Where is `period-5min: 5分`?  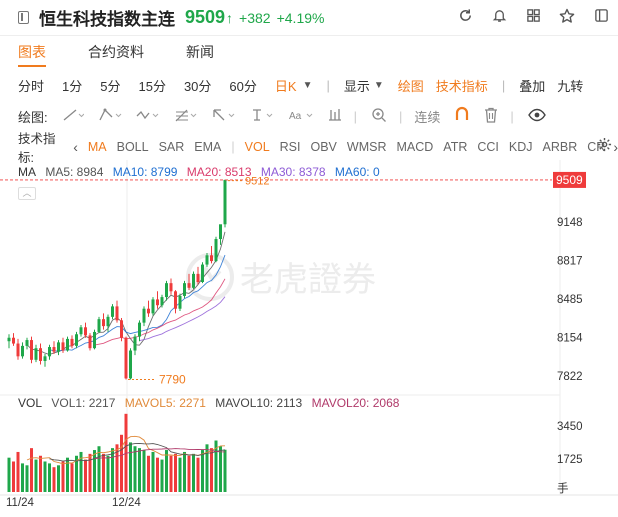
period-5min: 5分 is located at coordinates (110, 85).